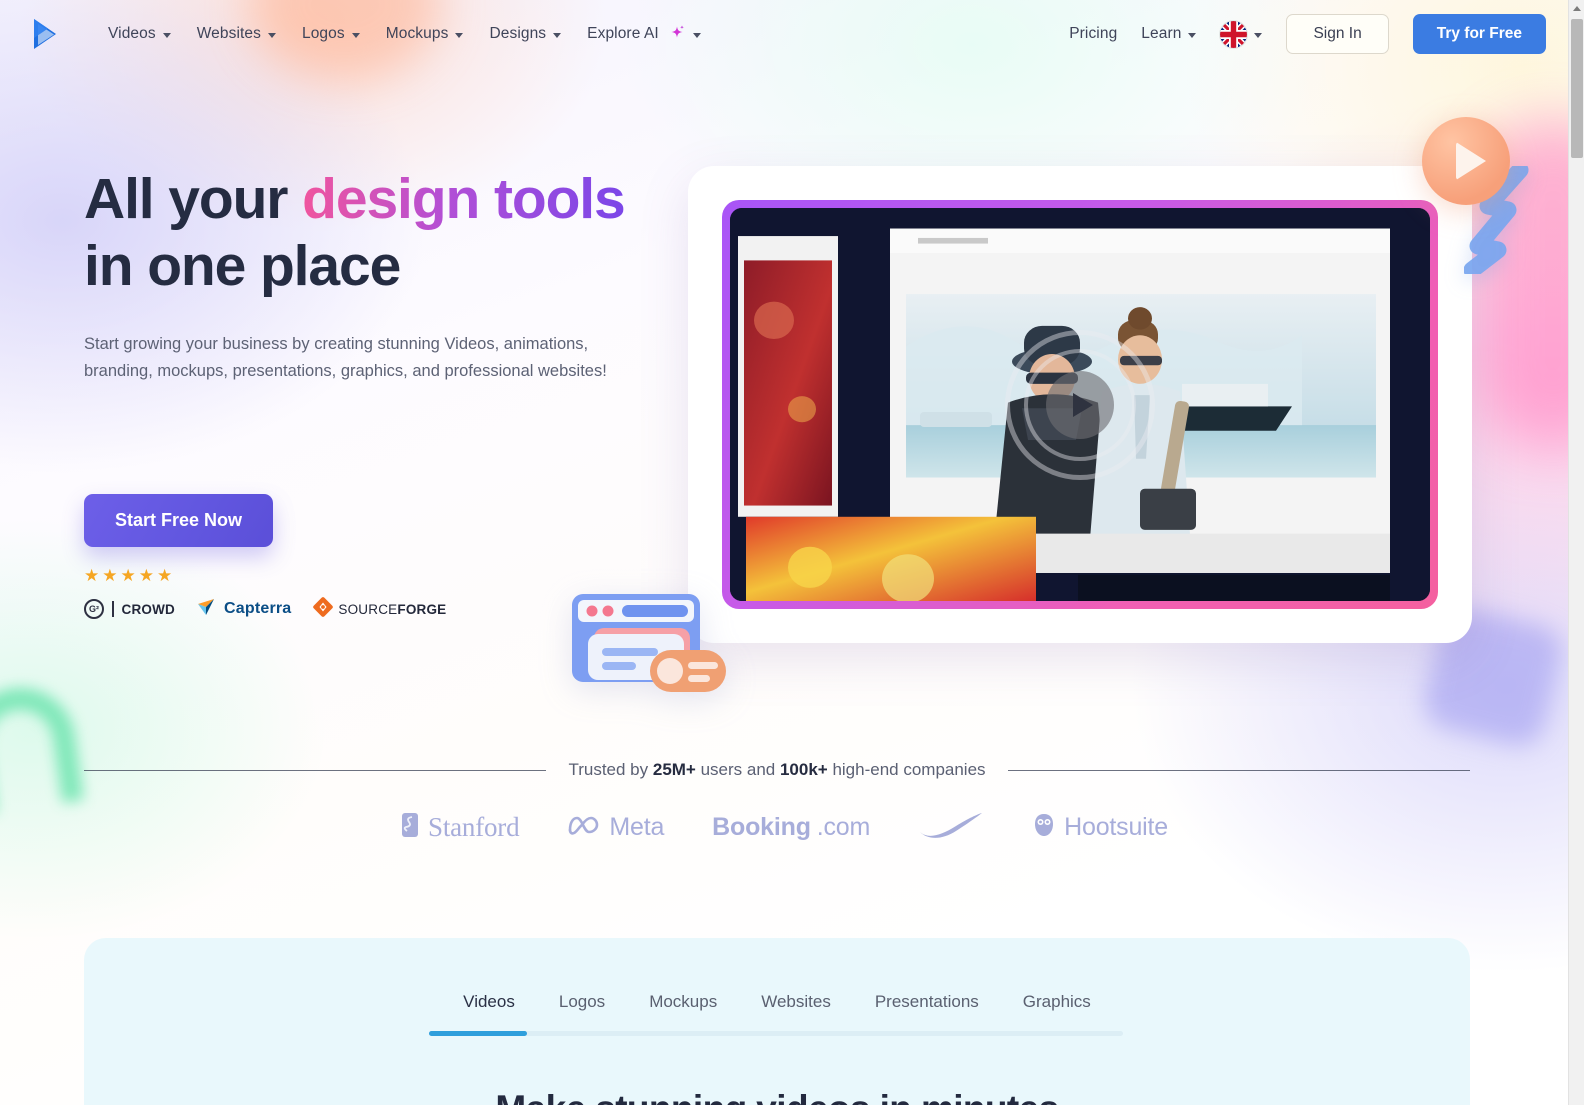  What do you see at coordinates (323, 33) in the screenshot?
I see `nav-label: Logos` at bounding box center [323, 33].